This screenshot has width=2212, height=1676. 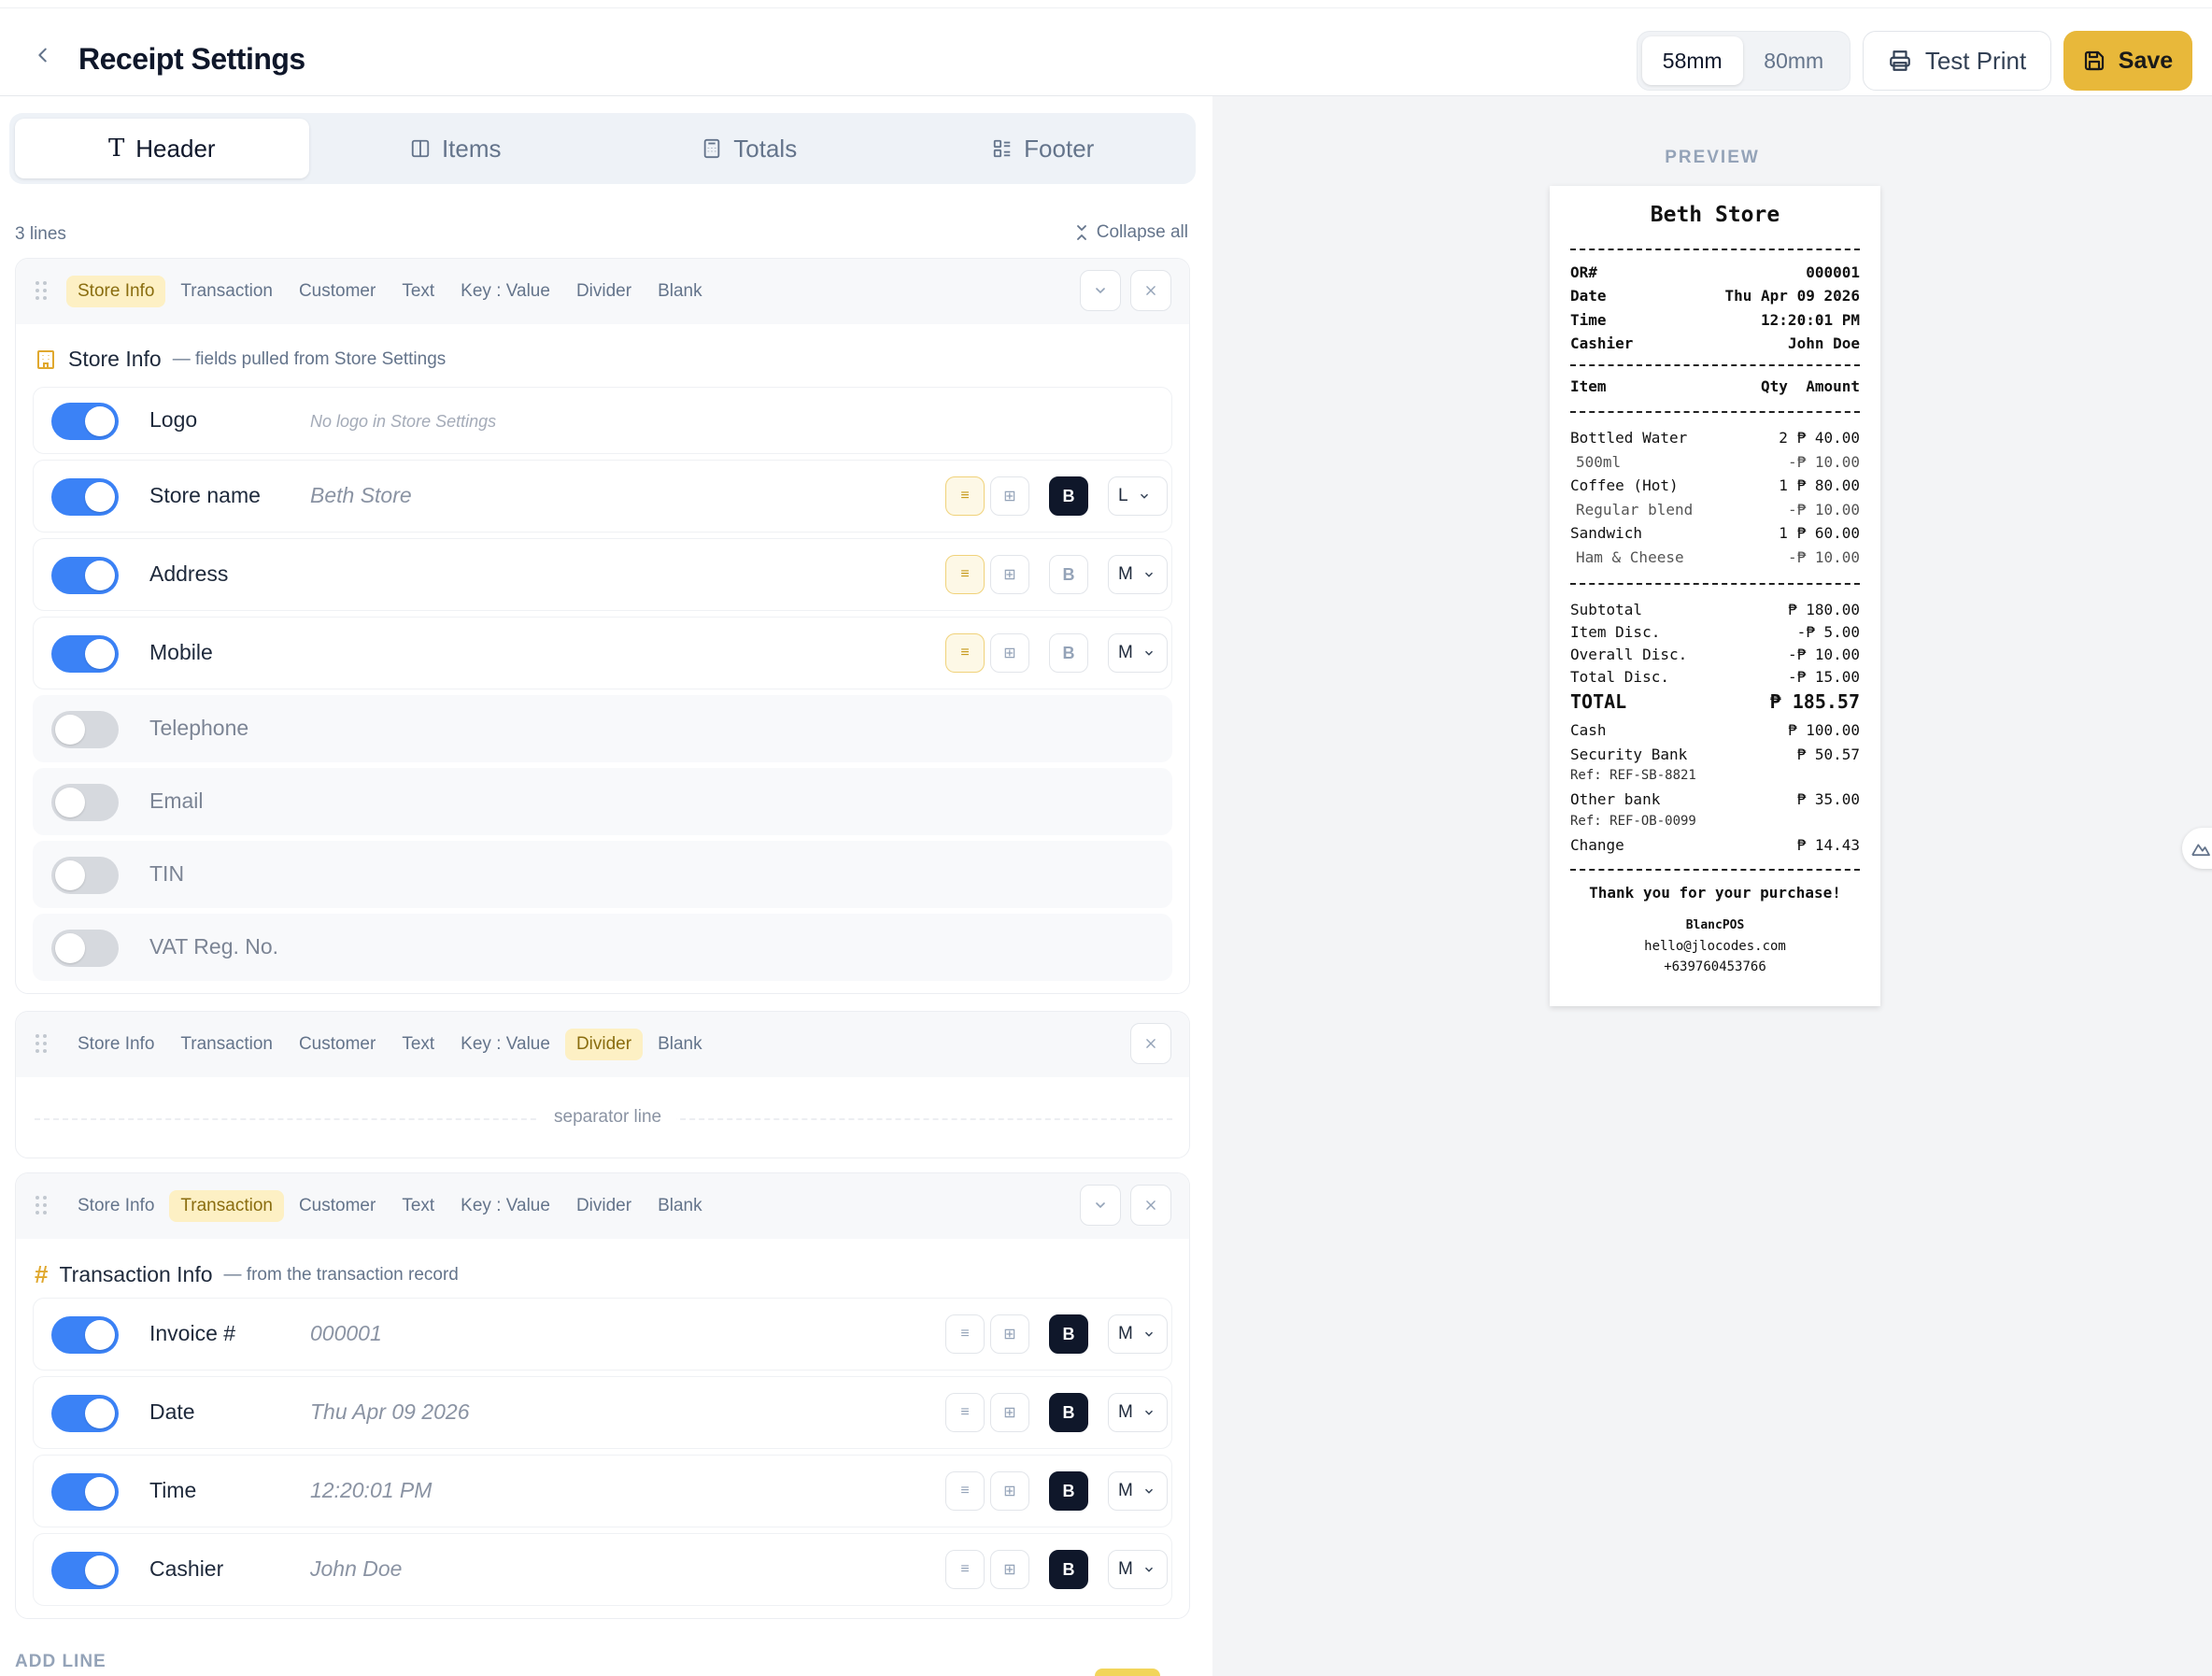 I want to click on add-line-fab, so click(x=1127, y=1672).